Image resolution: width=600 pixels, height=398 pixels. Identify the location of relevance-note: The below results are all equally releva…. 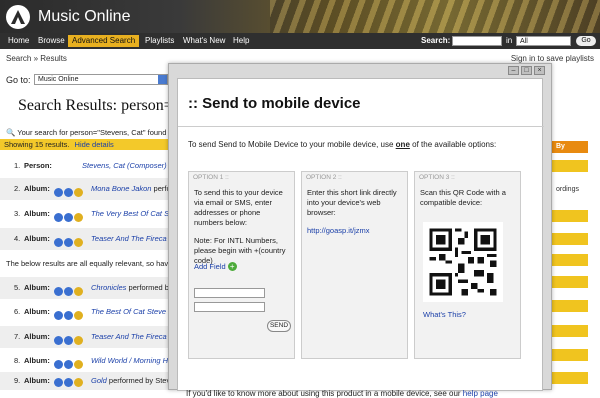
(87, 263).